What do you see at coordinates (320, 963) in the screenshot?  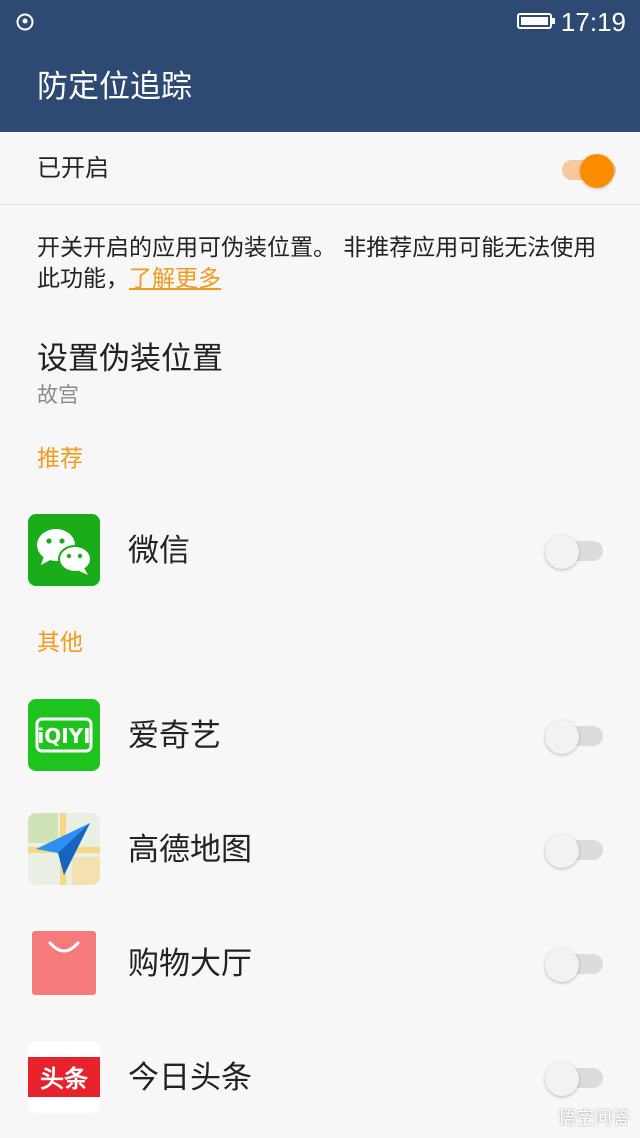 I see `app-row-shopping: 购物大厅` at bounding box center [320, 963].